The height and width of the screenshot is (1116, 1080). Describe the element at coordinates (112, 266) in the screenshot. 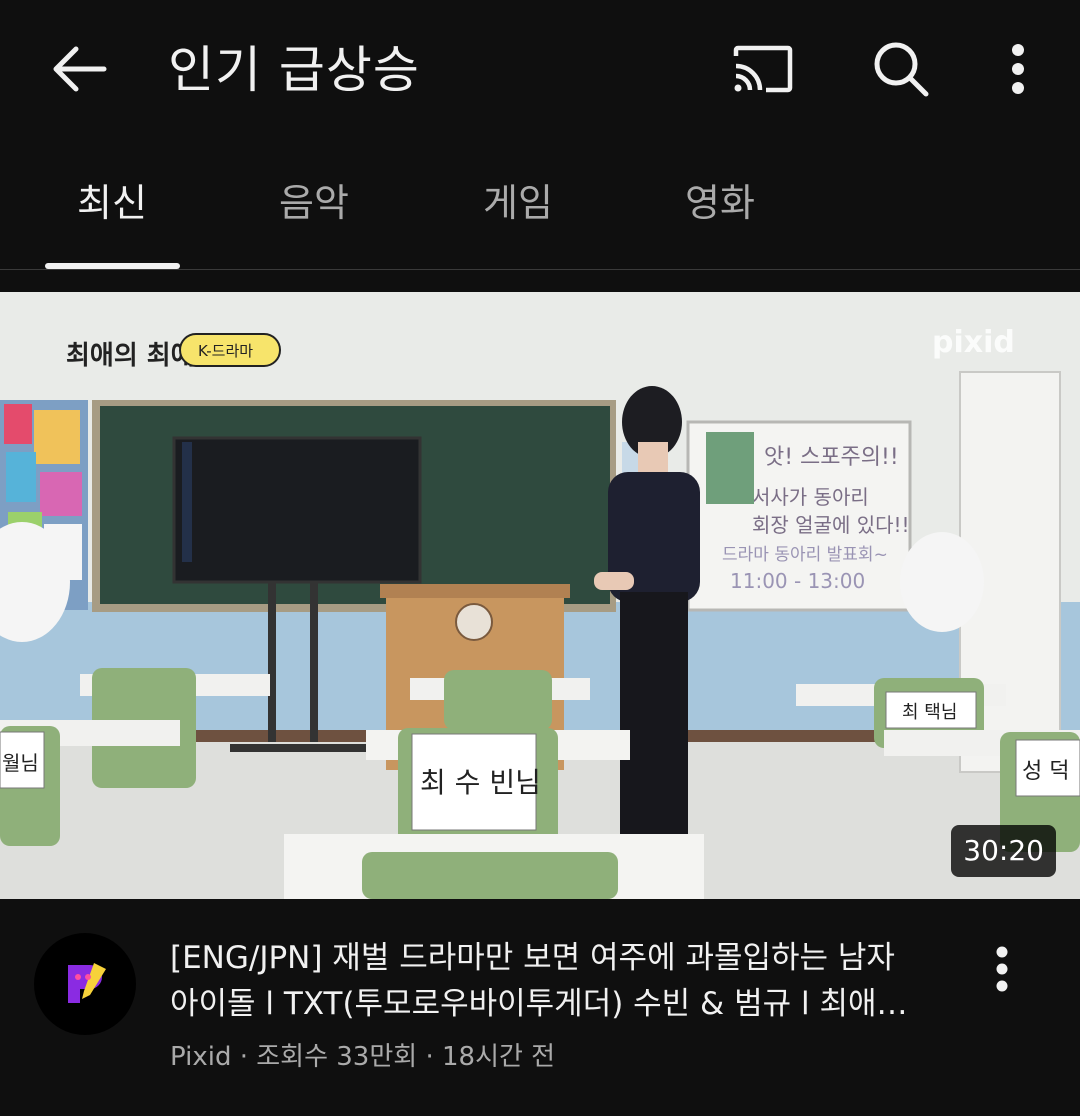

I see `active-tab-indicator` at that location.